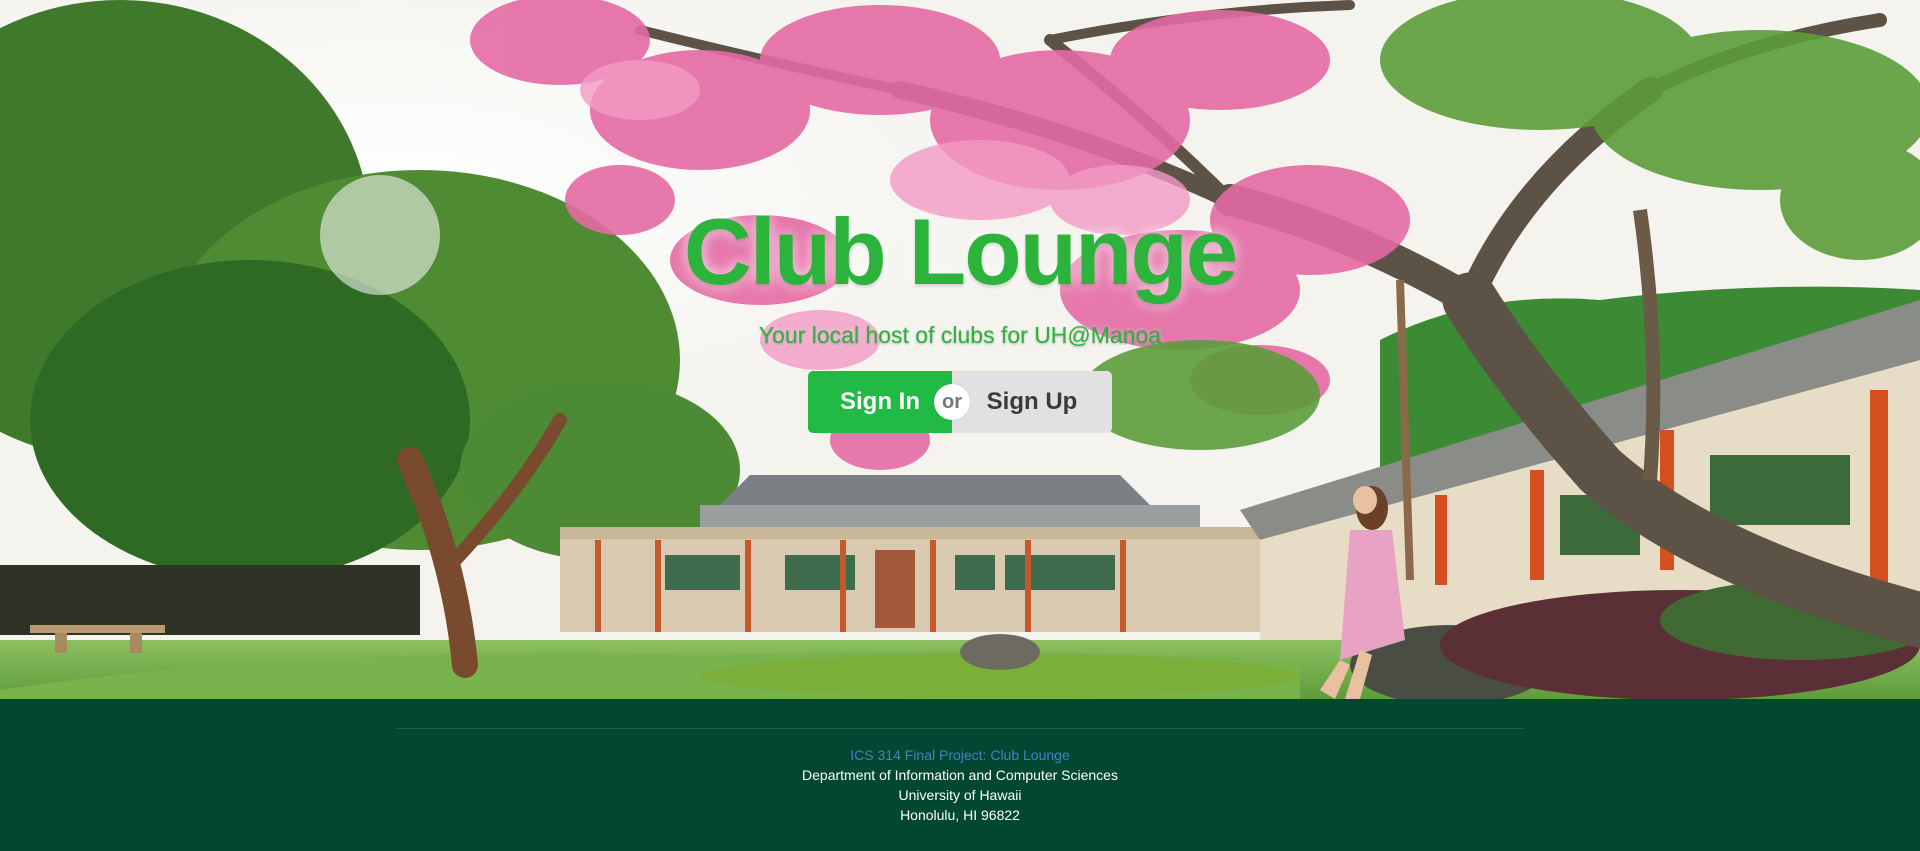 The image size is (1920, 851). Describe the element at coordinates (960, 251) in the screenshot. I see `hero-title: Club Lounge` at that location.